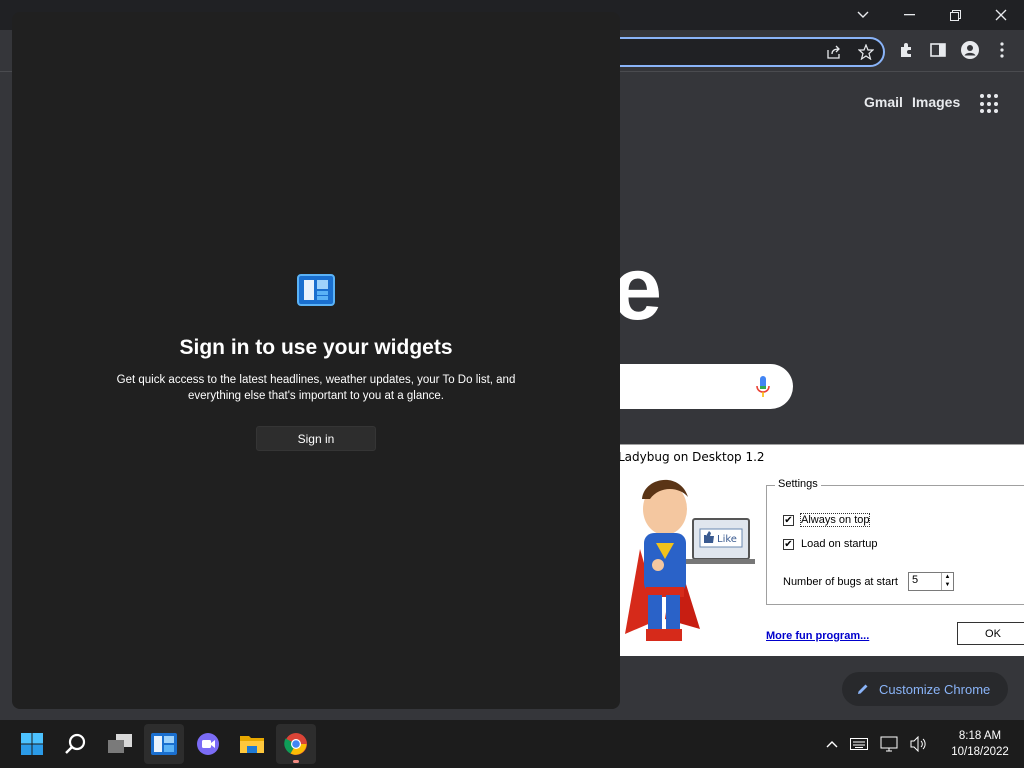 The image size is (1024, 768). Describe the element at coordinates (915, 580) in the screenshot. I see `bugs-count-value: 5` at that location.